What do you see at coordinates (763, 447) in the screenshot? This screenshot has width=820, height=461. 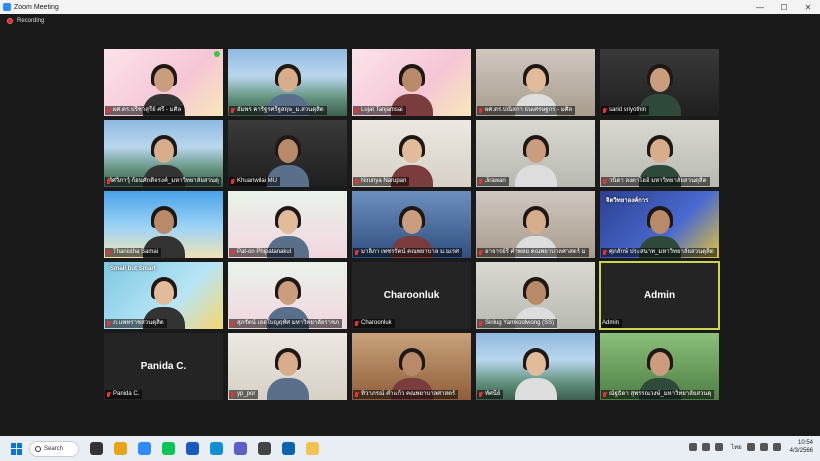 I see `volume-icon` at bounding box center [763, 447].